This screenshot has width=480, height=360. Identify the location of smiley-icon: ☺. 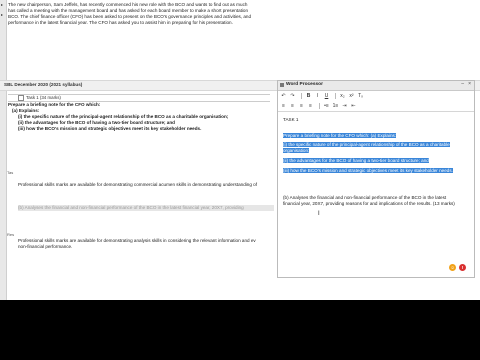
(452, 267).